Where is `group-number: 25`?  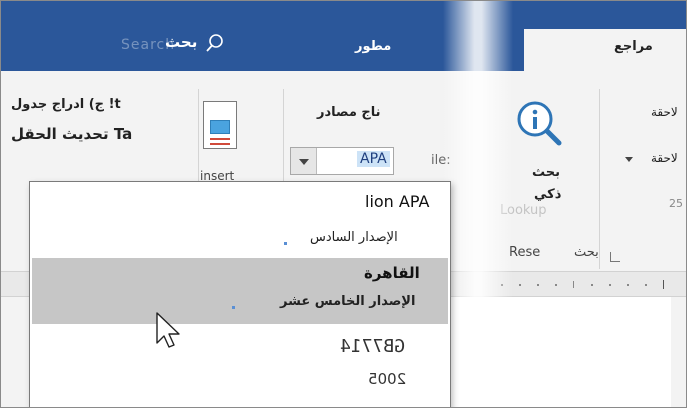
group-number: 25 is located at coordinates (676, 203).